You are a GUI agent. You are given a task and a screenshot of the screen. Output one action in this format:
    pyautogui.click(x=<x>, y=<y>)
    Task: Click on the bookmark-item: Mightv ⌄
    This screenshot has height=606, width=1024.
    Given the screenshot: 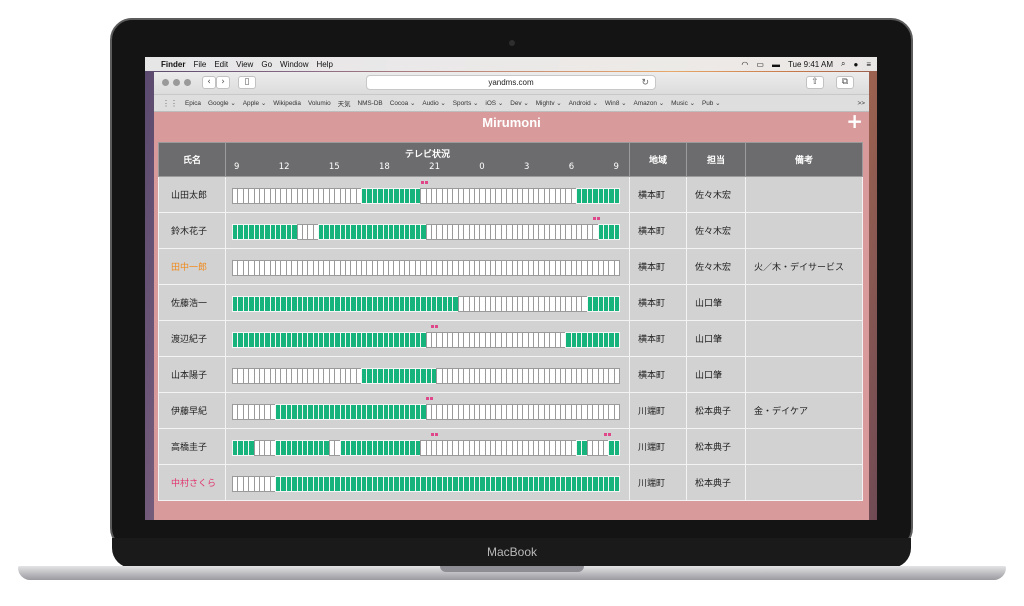 What is the action you would take?
    pyautogui.click(x=549, y=103)
    